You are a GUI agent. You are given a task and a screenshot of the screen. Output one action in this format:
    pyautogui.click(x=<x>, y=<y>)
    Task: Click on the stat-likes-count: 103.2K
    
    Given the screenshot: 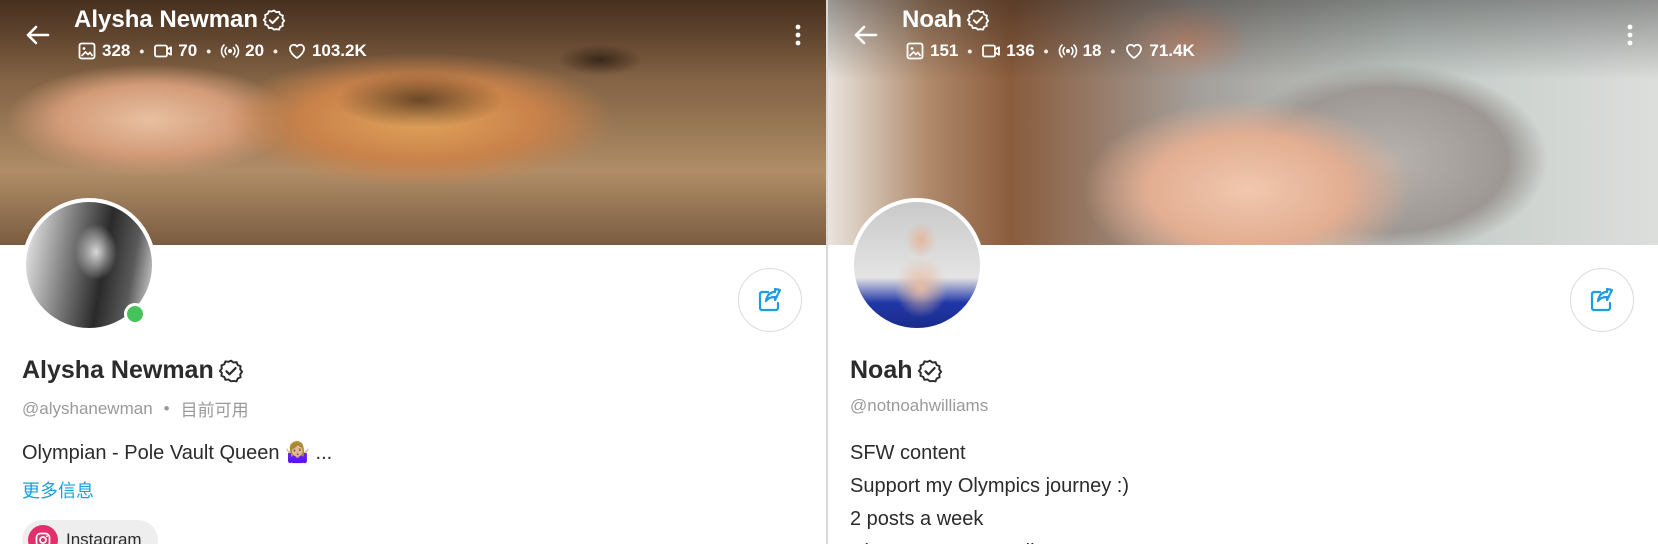 What is the action you would take?
    pyautogui.click(x=339, y=50)
    